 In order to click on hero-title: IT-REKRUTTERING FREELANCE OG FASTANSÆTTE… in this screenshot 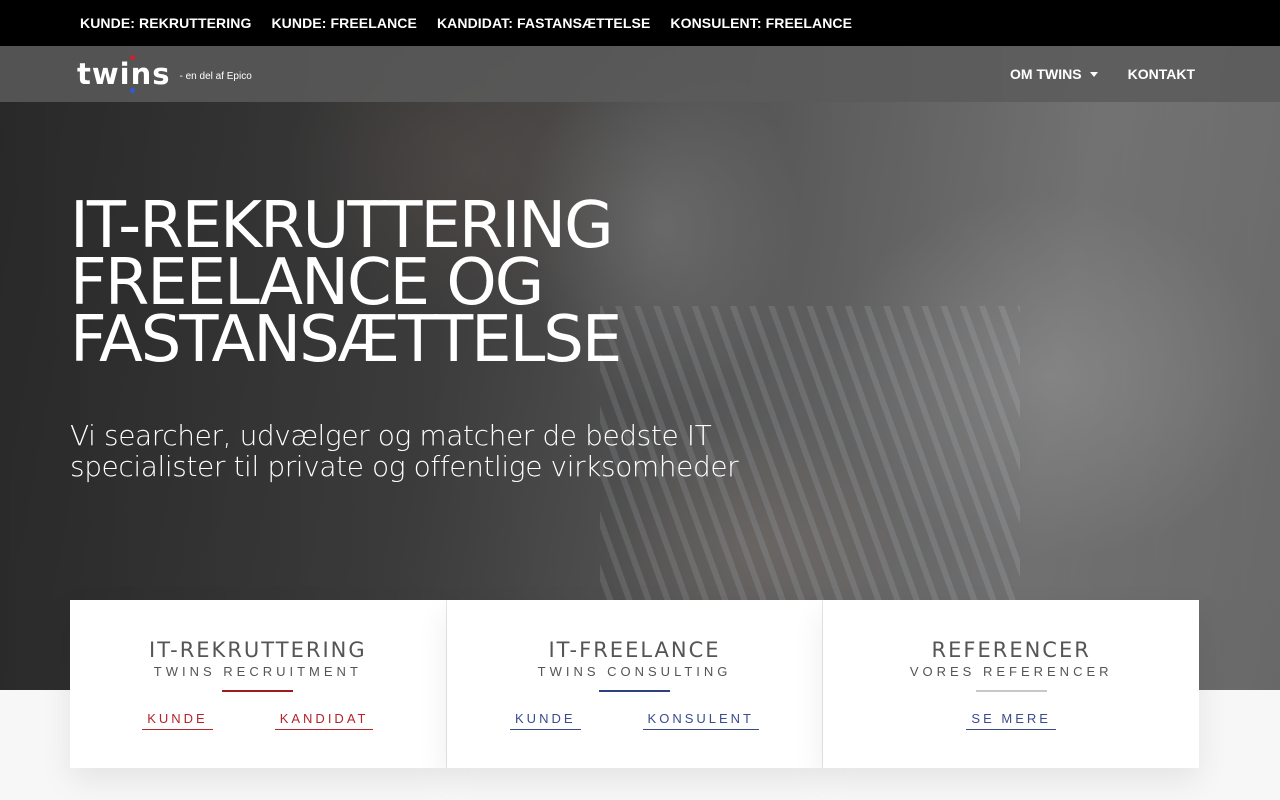, I will do `click(450, 285)`.